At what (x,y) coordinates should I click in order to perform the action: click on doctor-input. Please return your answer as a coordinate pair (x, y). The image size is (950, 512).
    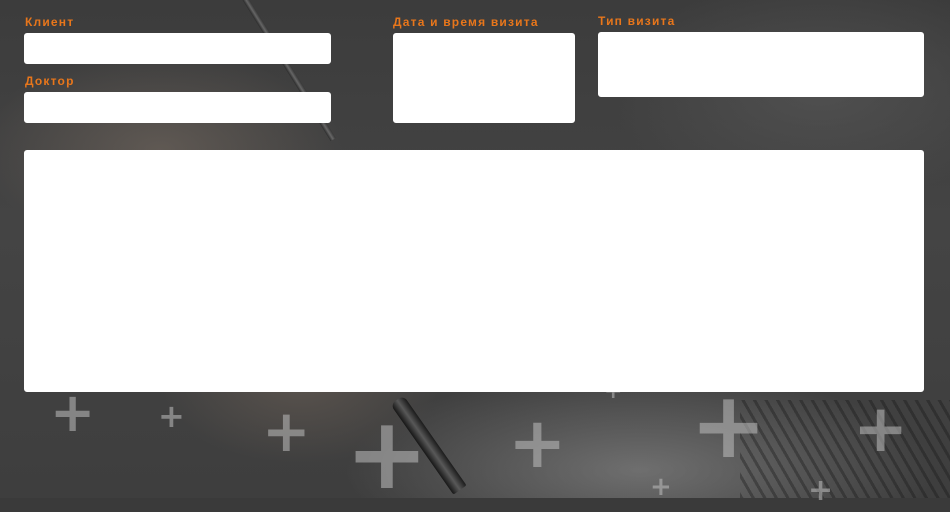
    Looking at the image, I should click on (177, 107).